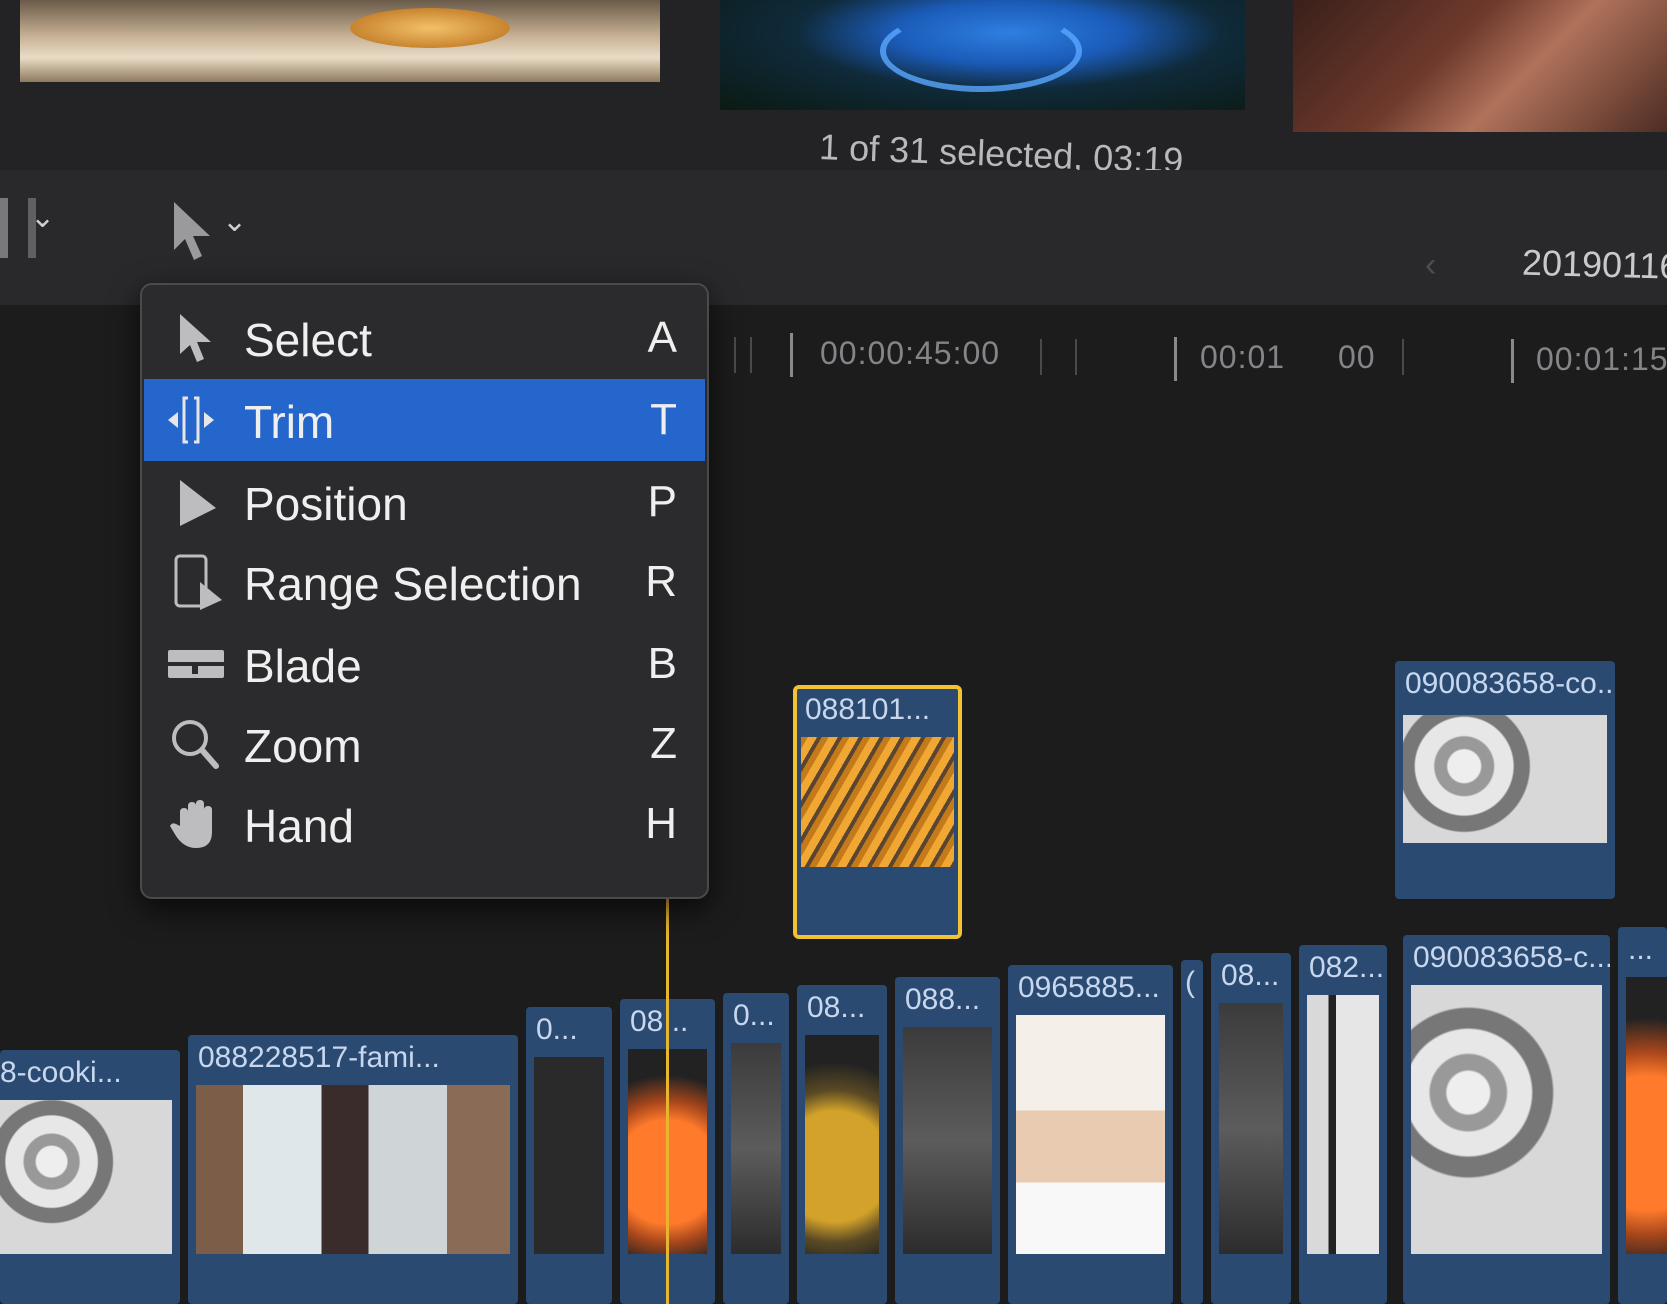  I want to click on menu-item-shortcut: T, so click(663, 419).